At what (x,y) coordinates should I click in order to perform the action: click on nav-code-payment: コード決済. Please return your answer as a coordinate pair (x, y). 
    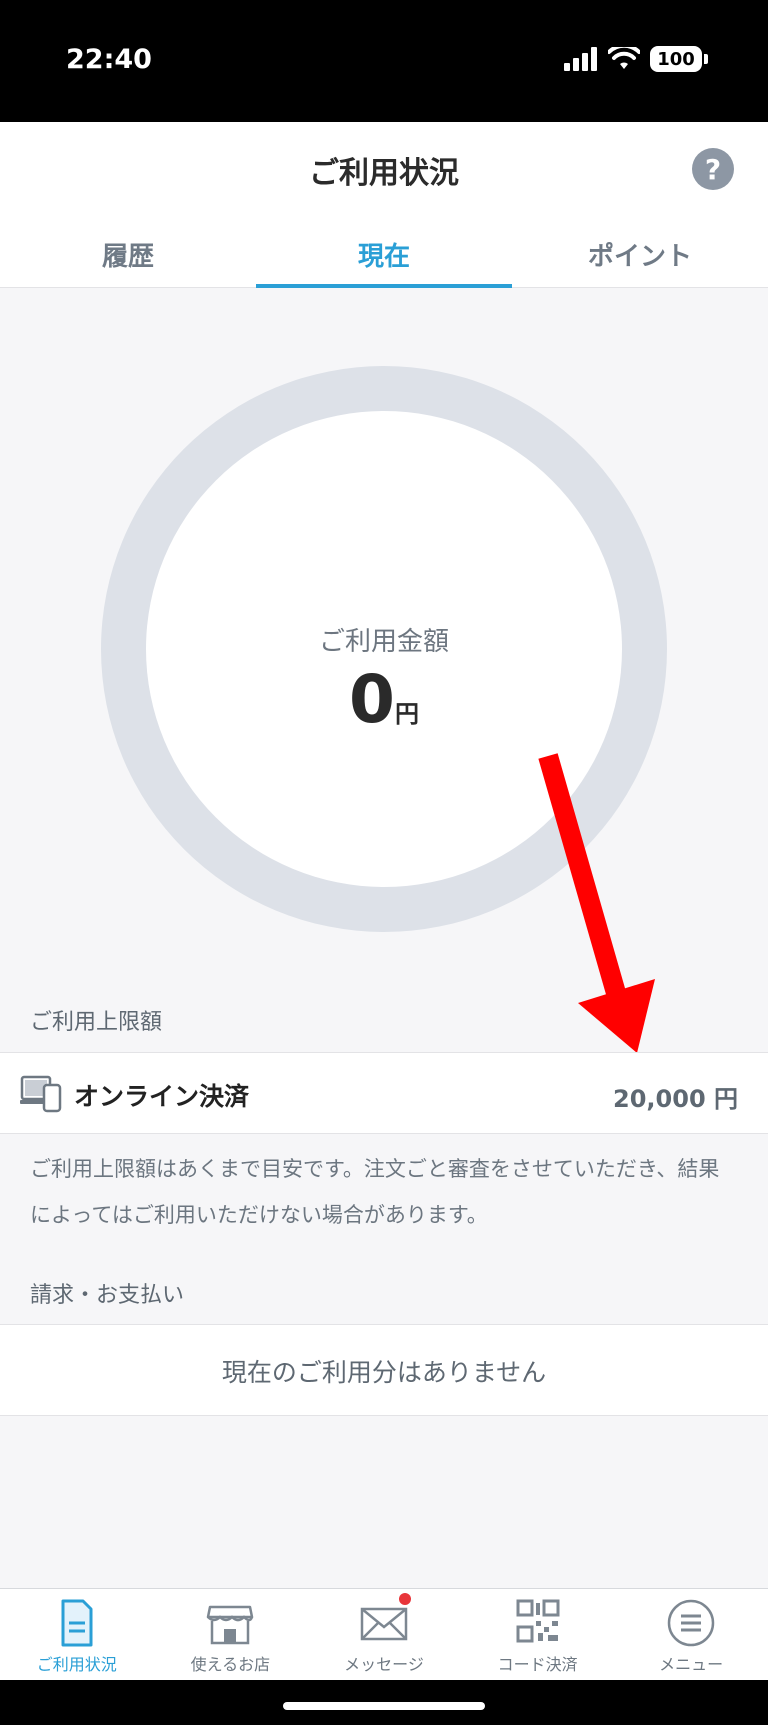
    Looking at the image, I should click on (538, 1634).